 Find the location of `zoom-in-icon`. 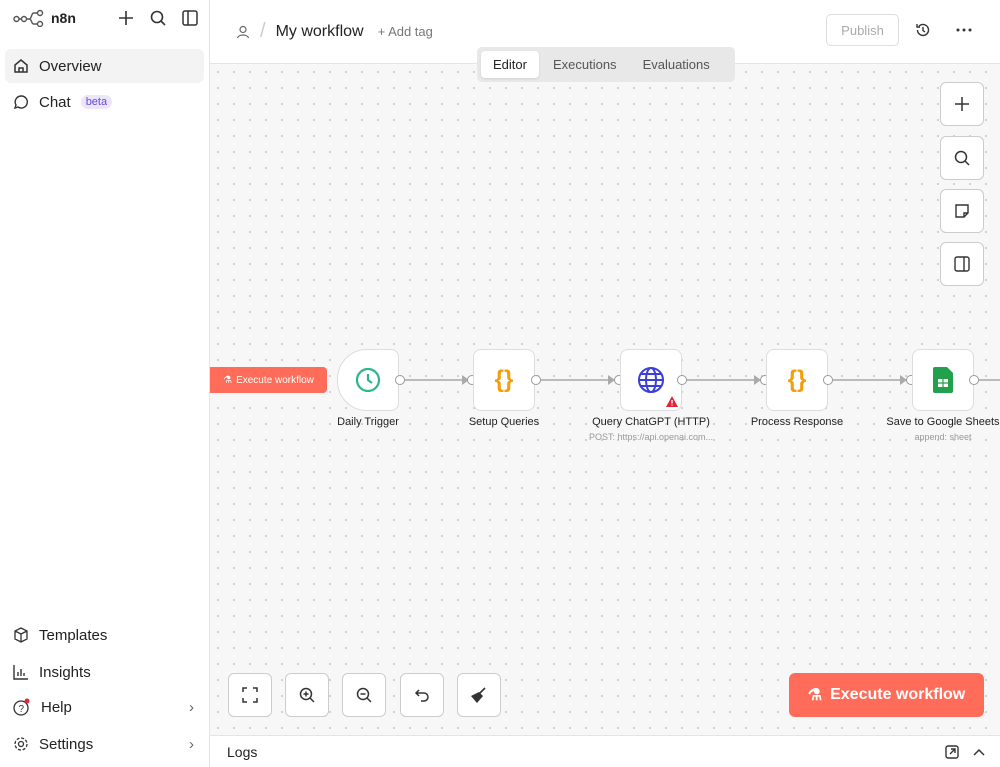

zoom-in-icon is located at coordinates (307, 695).